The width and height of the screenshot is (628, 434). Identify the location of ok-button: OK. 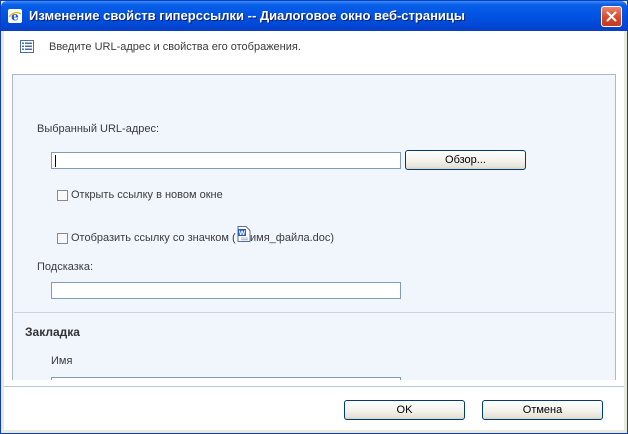
(404, 410).